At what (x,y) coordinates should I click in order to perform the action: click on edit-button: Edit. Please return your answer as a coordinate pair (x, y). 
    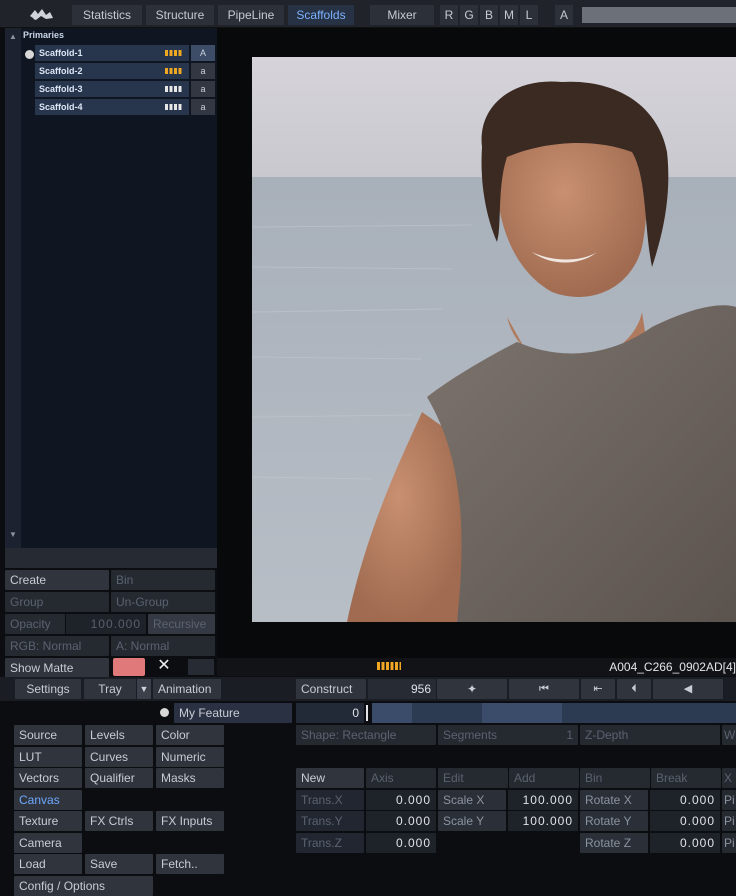
    Looking at the image, I should click on (473, 778).